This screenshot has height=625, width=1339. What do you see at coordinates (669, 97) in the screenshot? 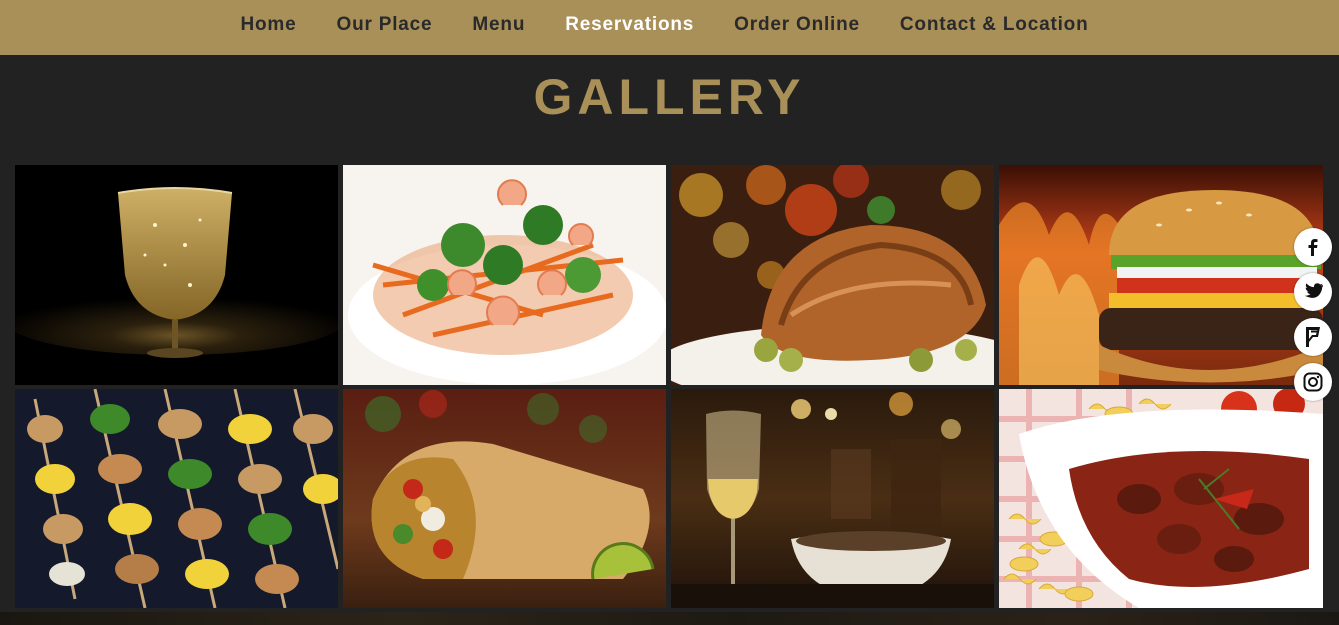
I see `gallery-title: GALLERY` at bounding box center [669, 97].